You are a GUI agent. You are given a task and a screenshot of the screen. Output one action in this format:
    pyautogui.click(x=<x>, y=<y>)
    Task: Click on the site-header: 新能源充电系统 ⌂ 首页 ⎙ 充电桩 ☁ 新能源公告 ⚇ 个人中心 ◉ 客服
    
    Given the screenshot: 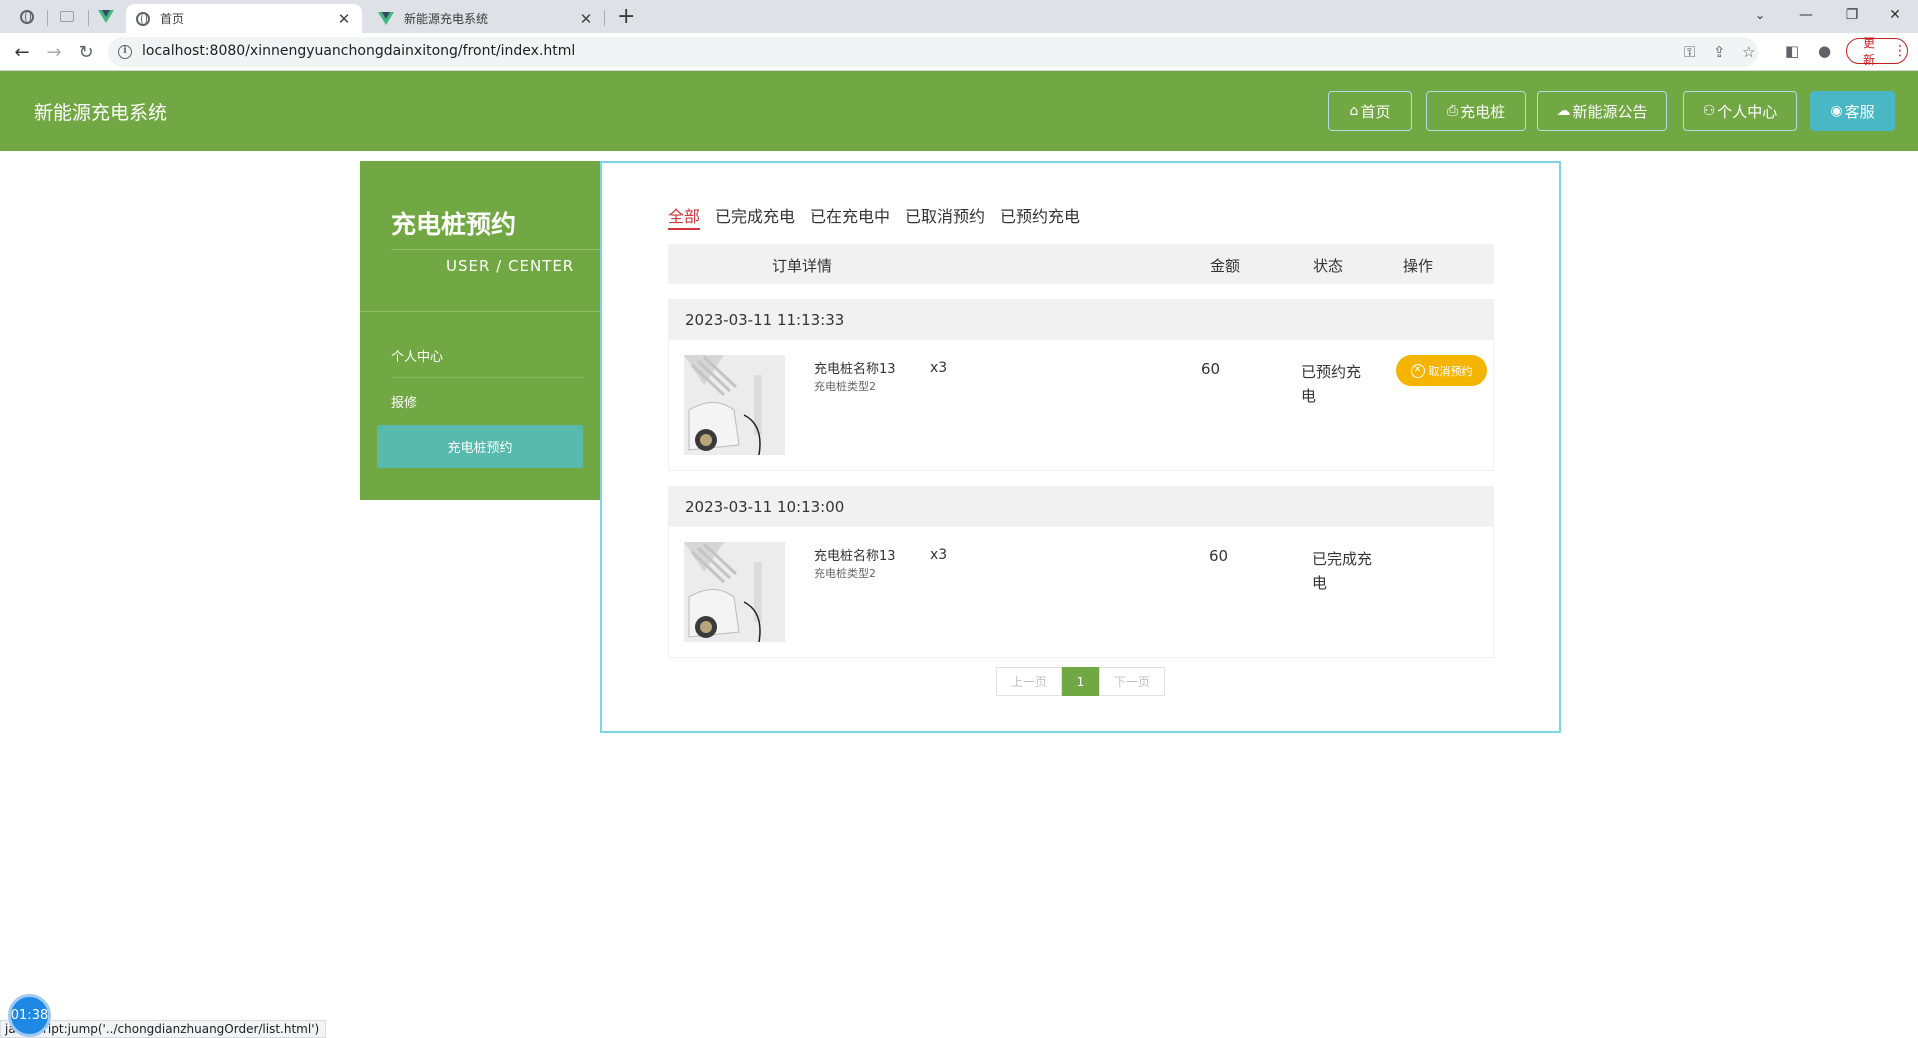 What is the action you would take?
    pyautogui.click(x=959, y=111)
    